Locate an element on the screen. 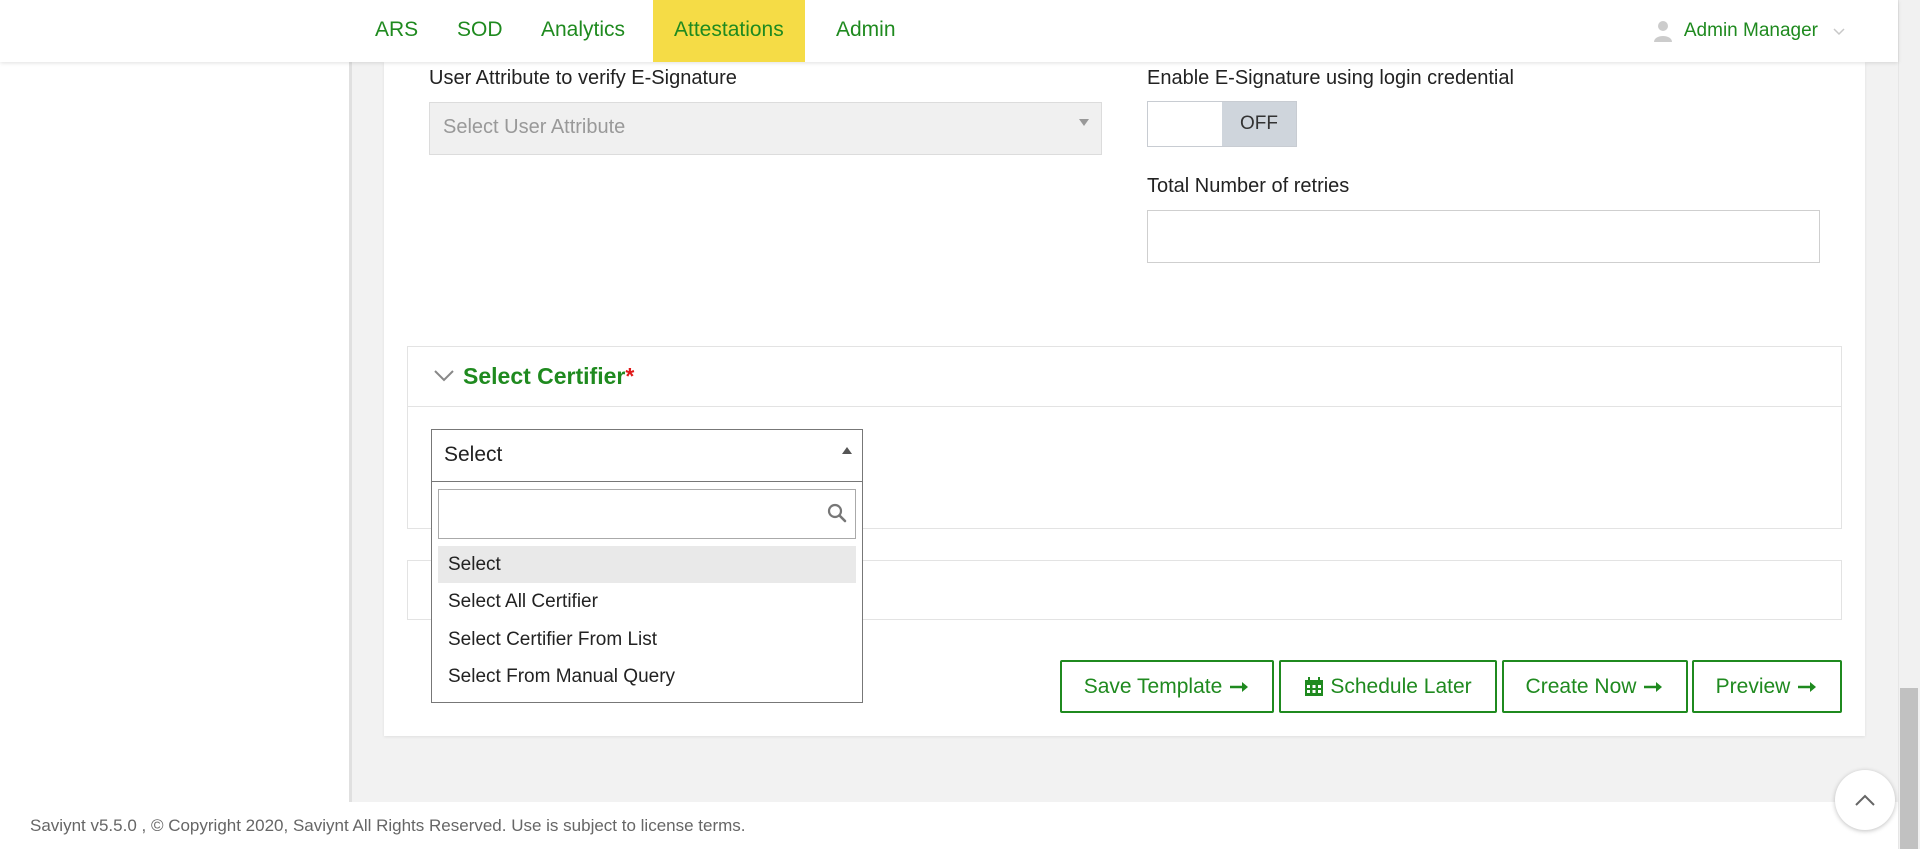 The height and width of the screenshot is (849, 1920). nav-item-admin: Admin is located at coordinates (866, 31).